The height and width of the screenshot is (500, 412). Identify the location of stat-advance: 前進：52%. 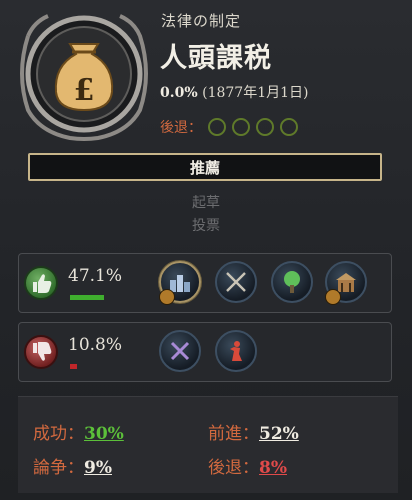
(253, 431).